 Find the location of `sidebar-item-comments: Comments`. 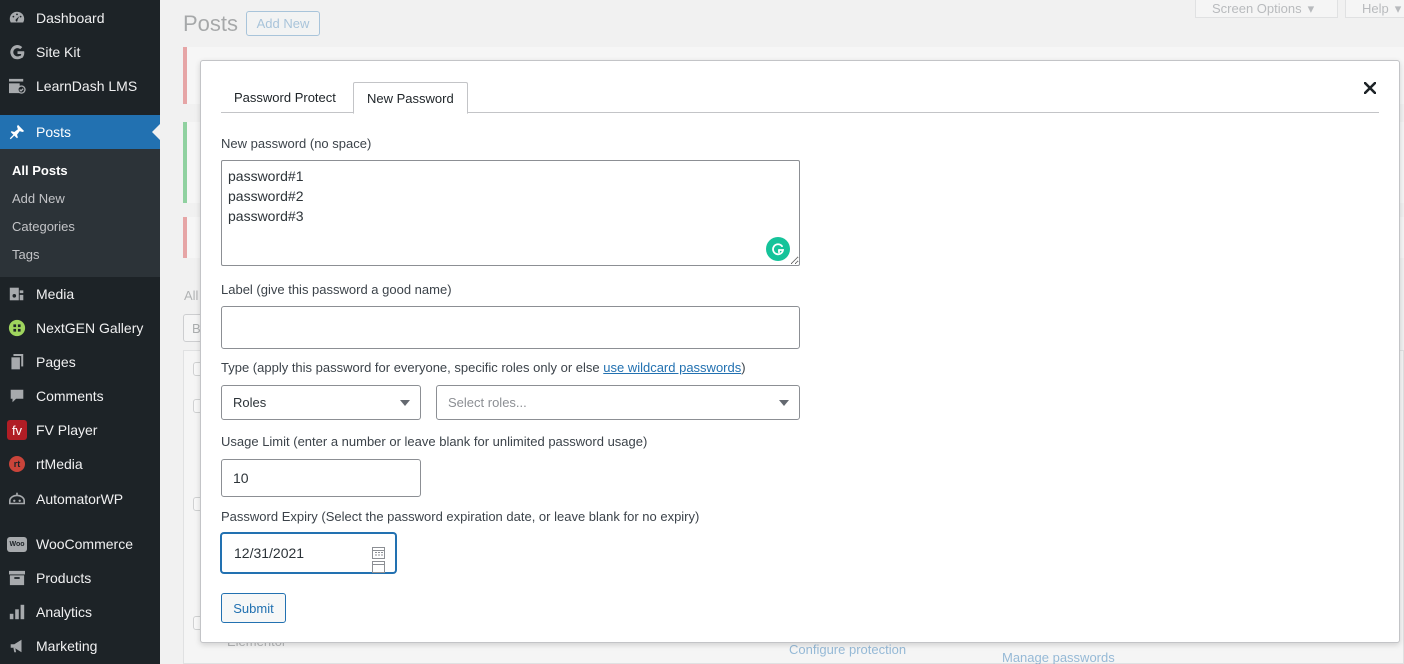

sidebar-item-comments: Comments is located at coordinates (80, 396).